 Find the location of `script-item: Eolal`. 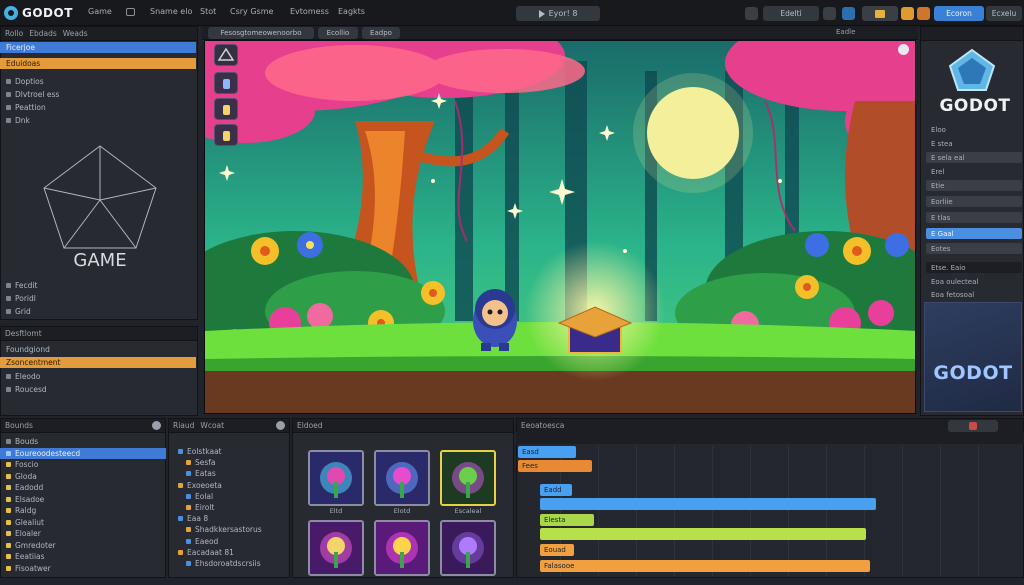

script-item: Eolal is located at coordinates (229, 496).